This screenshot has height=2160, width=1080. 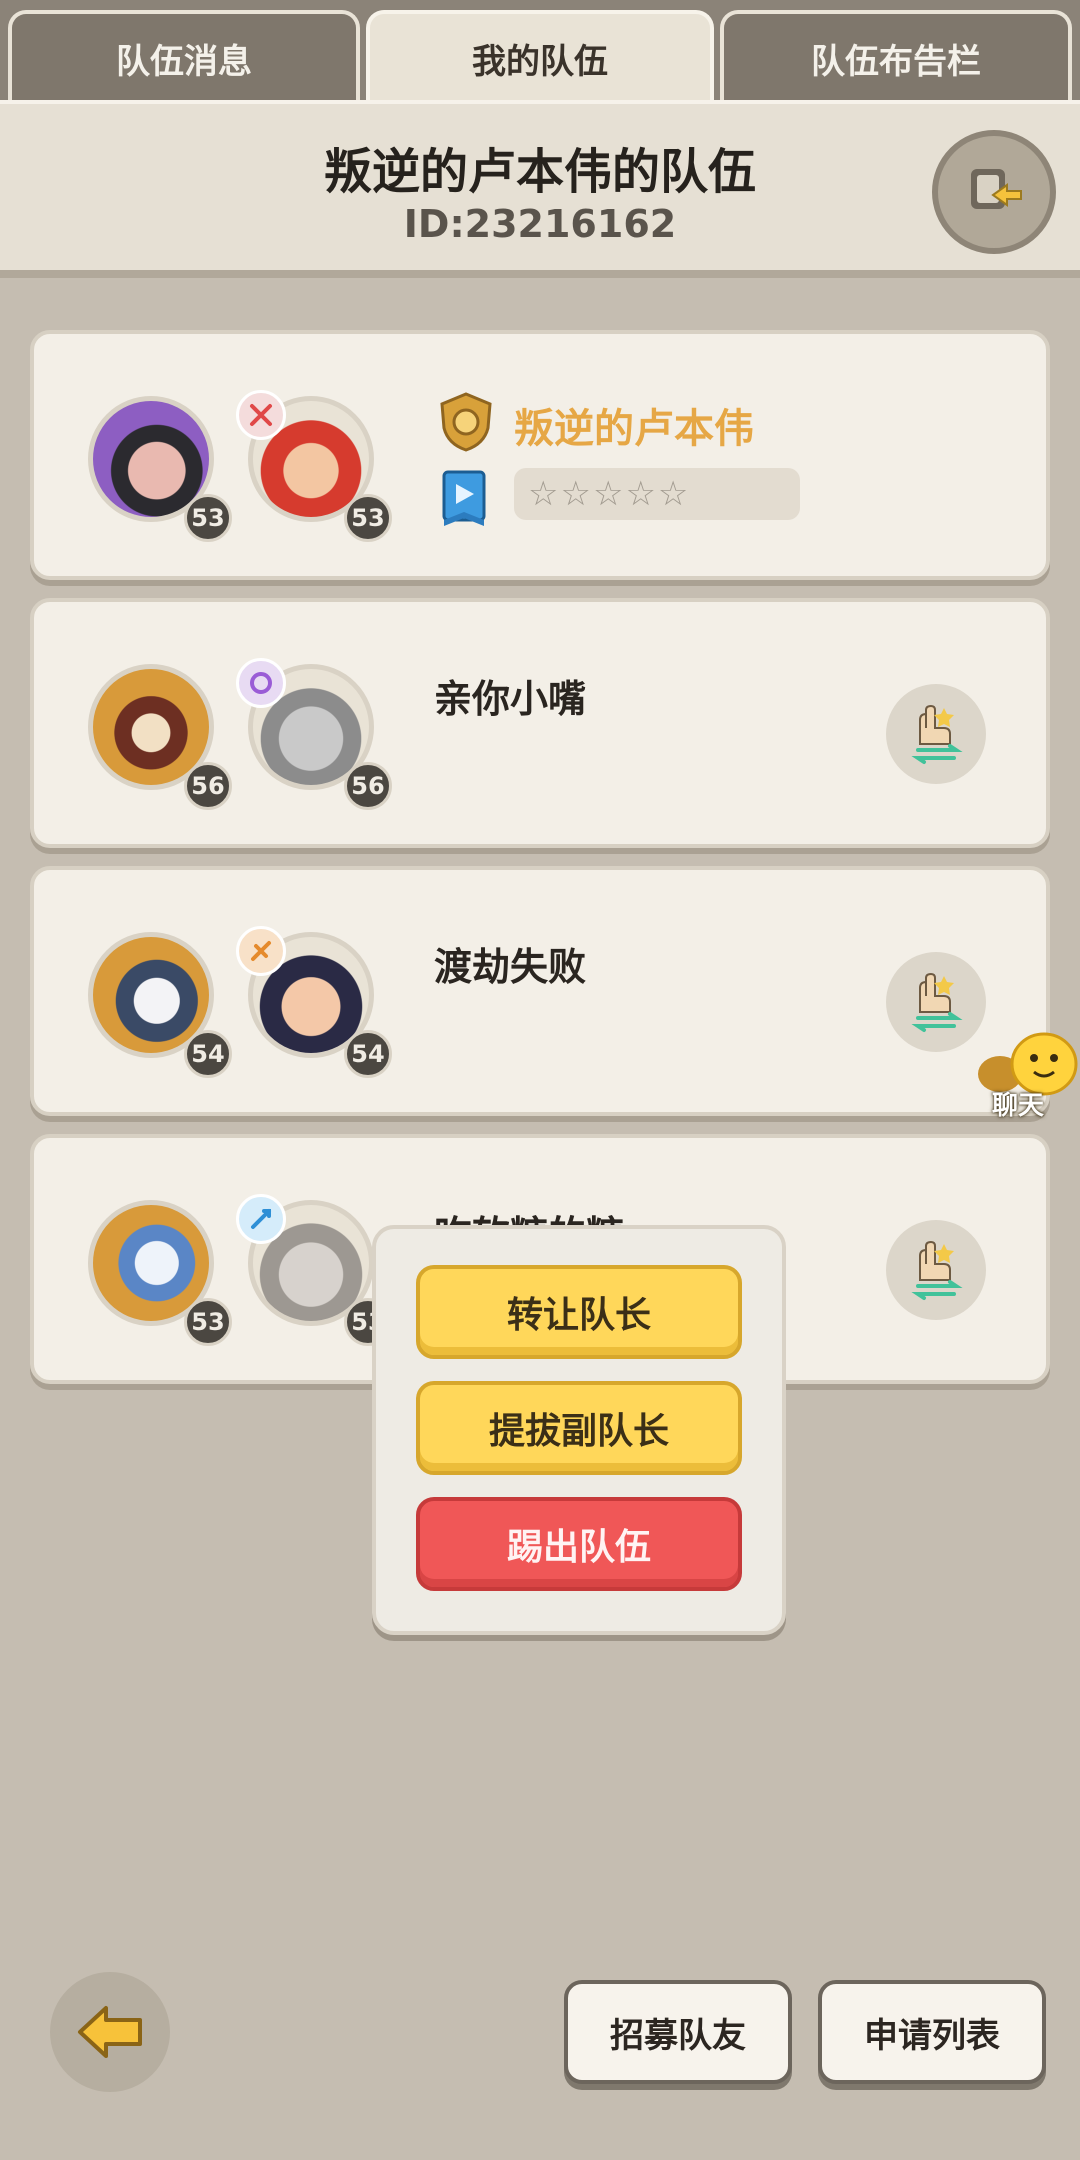 I want to click on member-card-leader: 53 53 叛逆的卢本伟 ☆☆☆☆☆, so click(x=540, y=455).